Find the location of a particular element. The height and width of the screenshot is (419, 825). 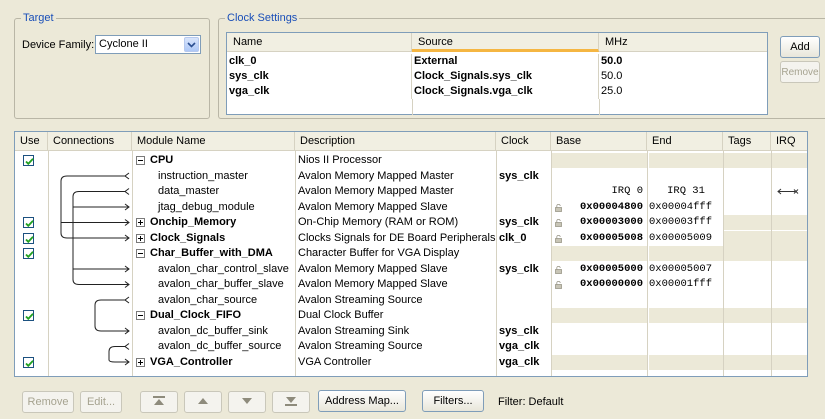

clock-name: vga_clk is located at coordinates (319, 91).